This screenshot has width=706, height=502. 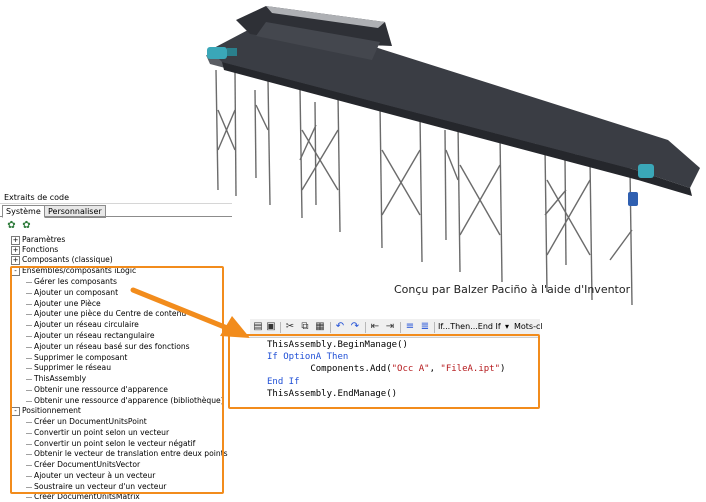 I want to click on outdent-icon: ⇤, so click(x=375, y=327).